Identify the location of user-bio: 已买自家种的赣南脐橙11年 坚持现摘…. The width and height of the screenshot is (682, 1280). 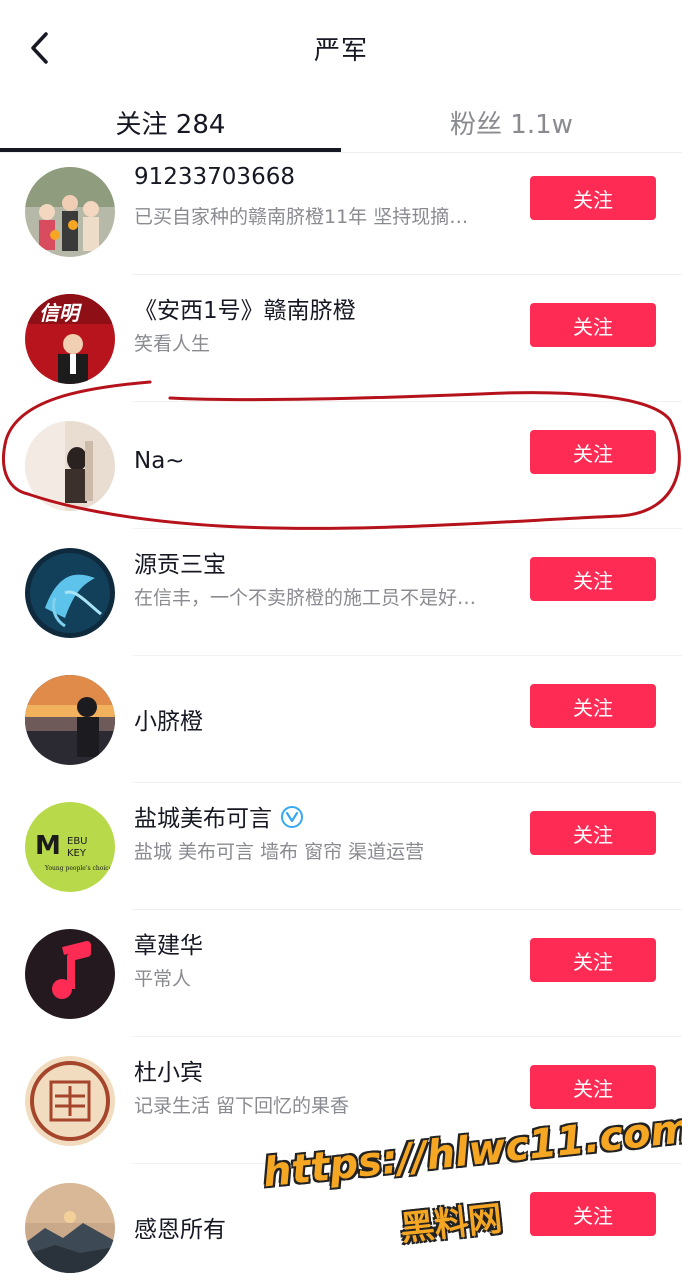
(301, 217).